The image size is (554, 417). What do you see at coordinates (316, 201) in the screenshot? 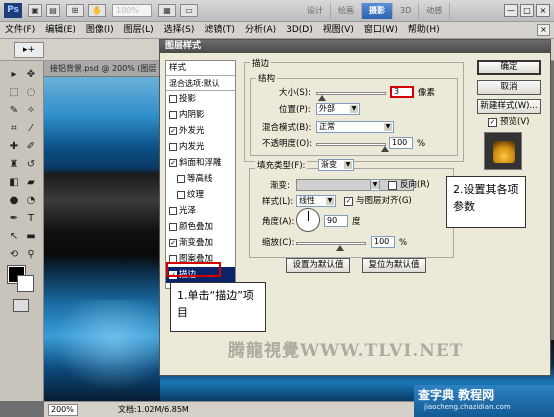
I see `gradient-style-select: 线性 ▼` at bounding box center [316, 201].